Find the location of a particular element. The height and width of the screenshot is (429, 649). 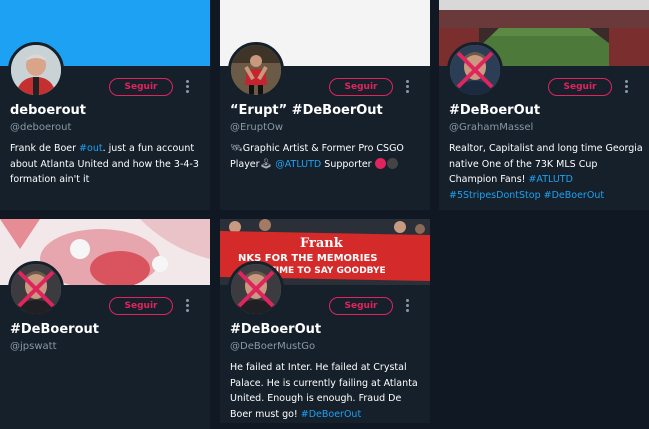

black-circle-emoji-icon is located at coordinates (392, 163).